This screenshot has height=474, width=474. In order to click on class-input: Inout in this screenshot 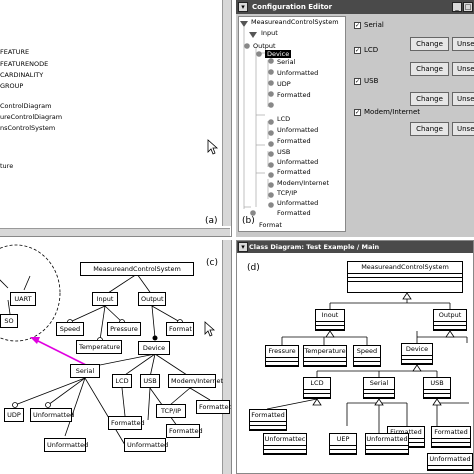, I will do `click(330, 320)`.